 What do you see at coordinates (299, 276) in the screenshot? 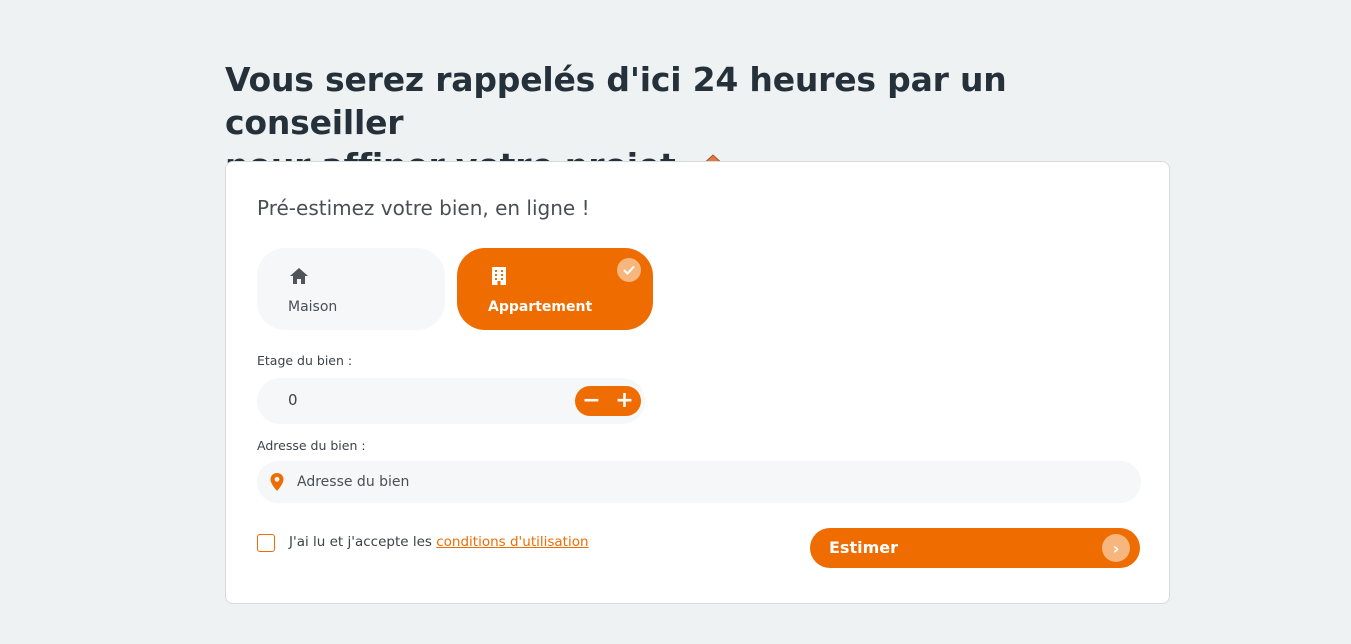
I see `house-icon` at bounding box center [299, 276].